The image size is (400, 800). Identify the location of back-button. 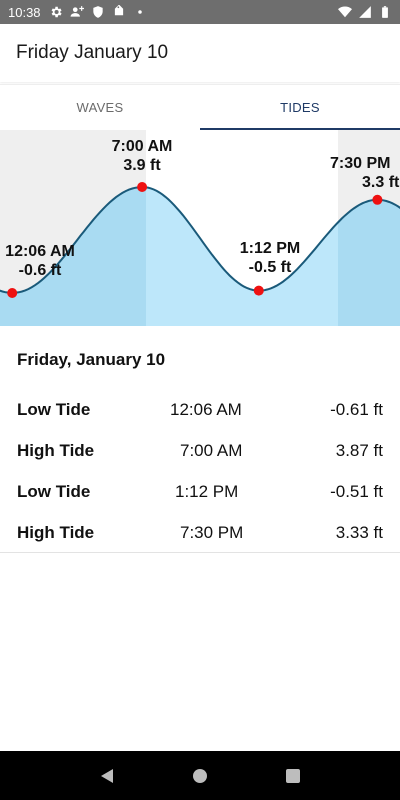
(107, 776).